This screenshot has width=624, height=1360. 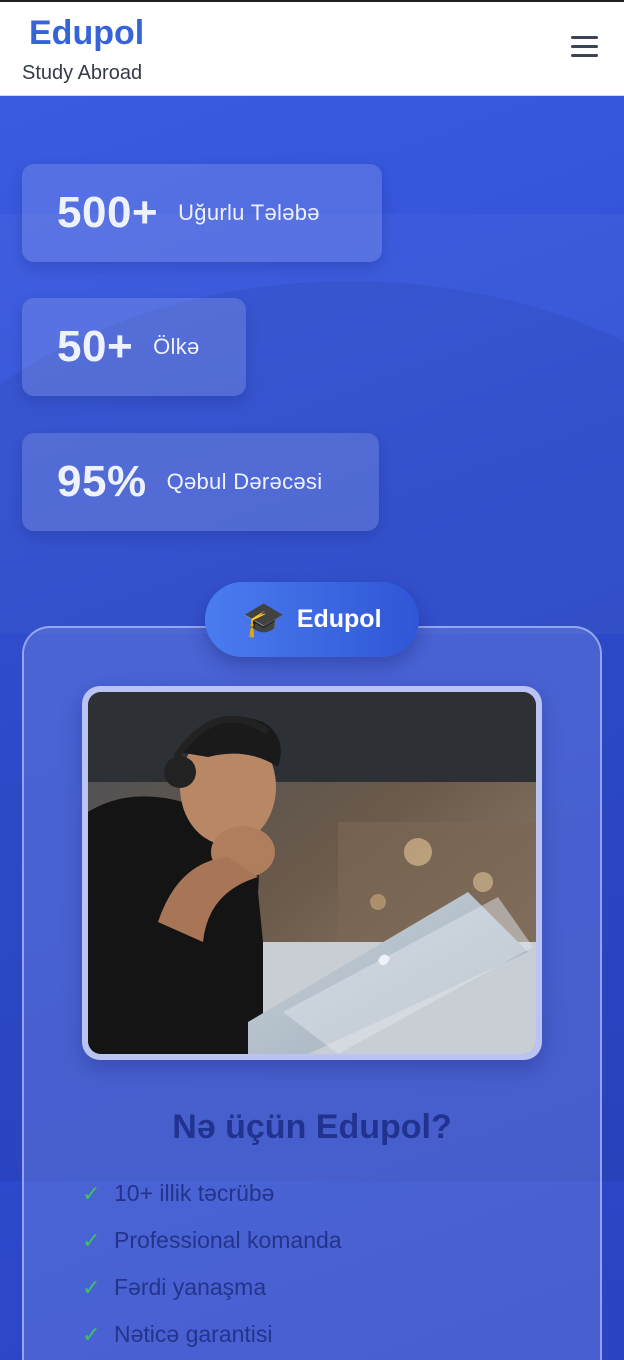 I want to click on edupol-badge: 🎓 Edupol, so click(x=312, y=619).